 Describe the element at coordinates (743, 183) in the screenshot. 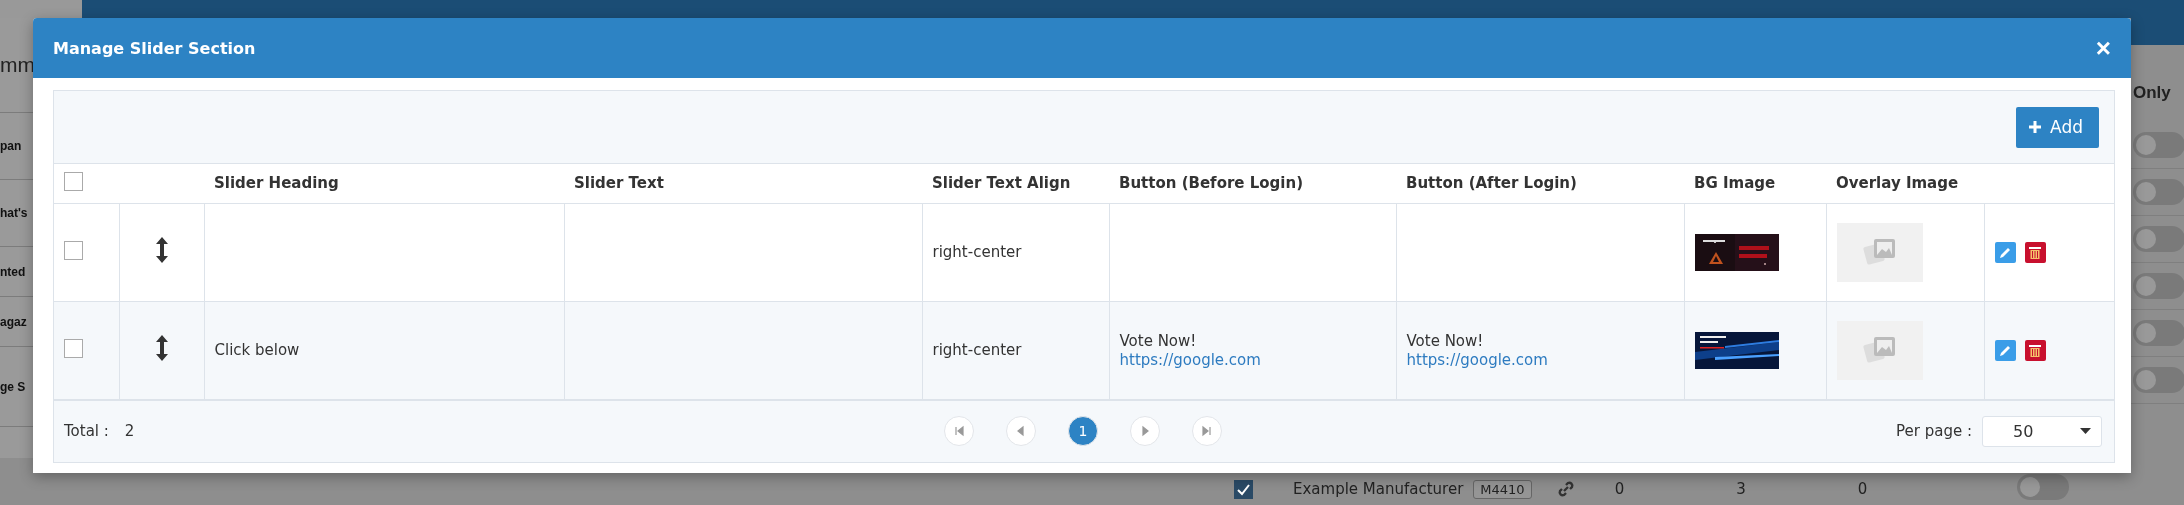

I see `column-header: Slider Text` at that location.